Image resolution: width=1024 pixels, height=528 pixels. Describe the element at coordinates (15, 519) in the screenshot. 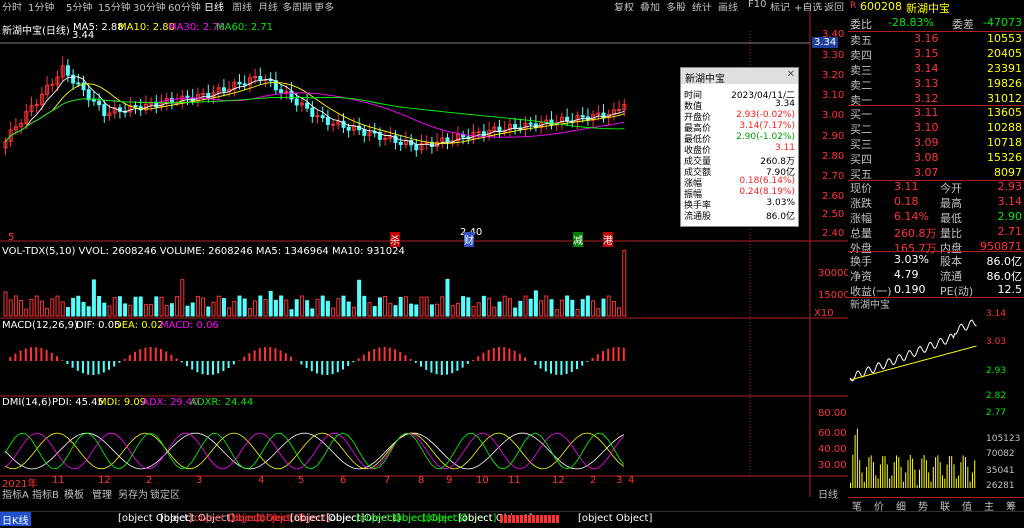

I see `status-left-label: 日K线` at that location.